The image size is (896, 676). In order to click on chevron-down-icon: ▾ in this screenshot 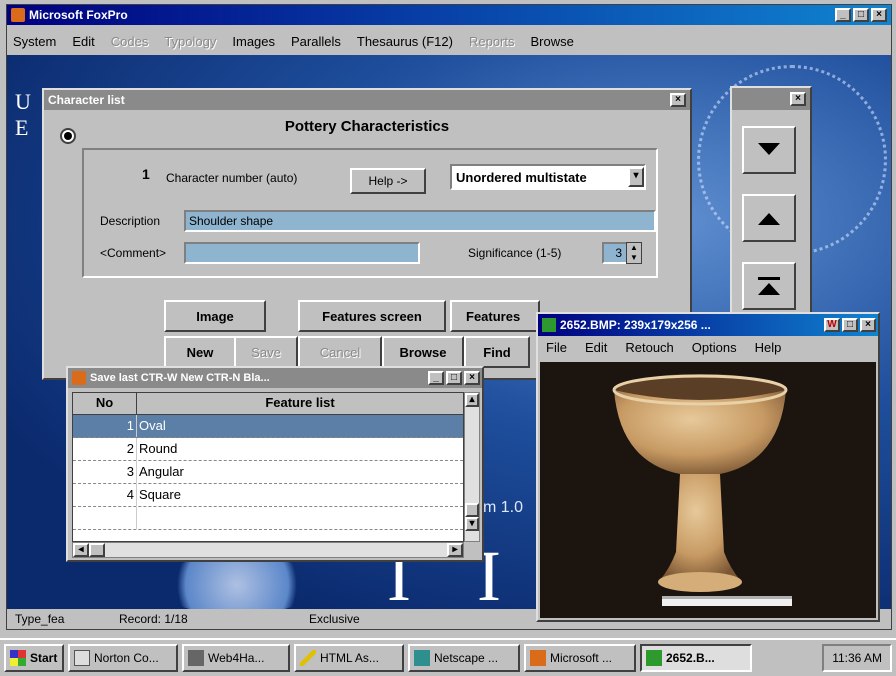, I will do `click(636, 177)`.